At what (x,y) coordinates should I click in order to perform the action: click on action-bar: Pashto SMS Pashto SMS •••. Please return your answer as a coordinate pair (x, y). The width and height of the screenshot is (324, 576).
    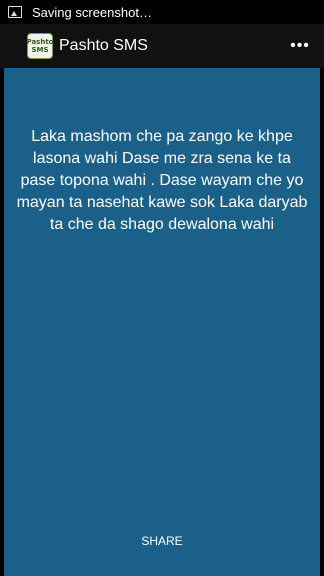
    Looking at the image, I should click on (162, 46).